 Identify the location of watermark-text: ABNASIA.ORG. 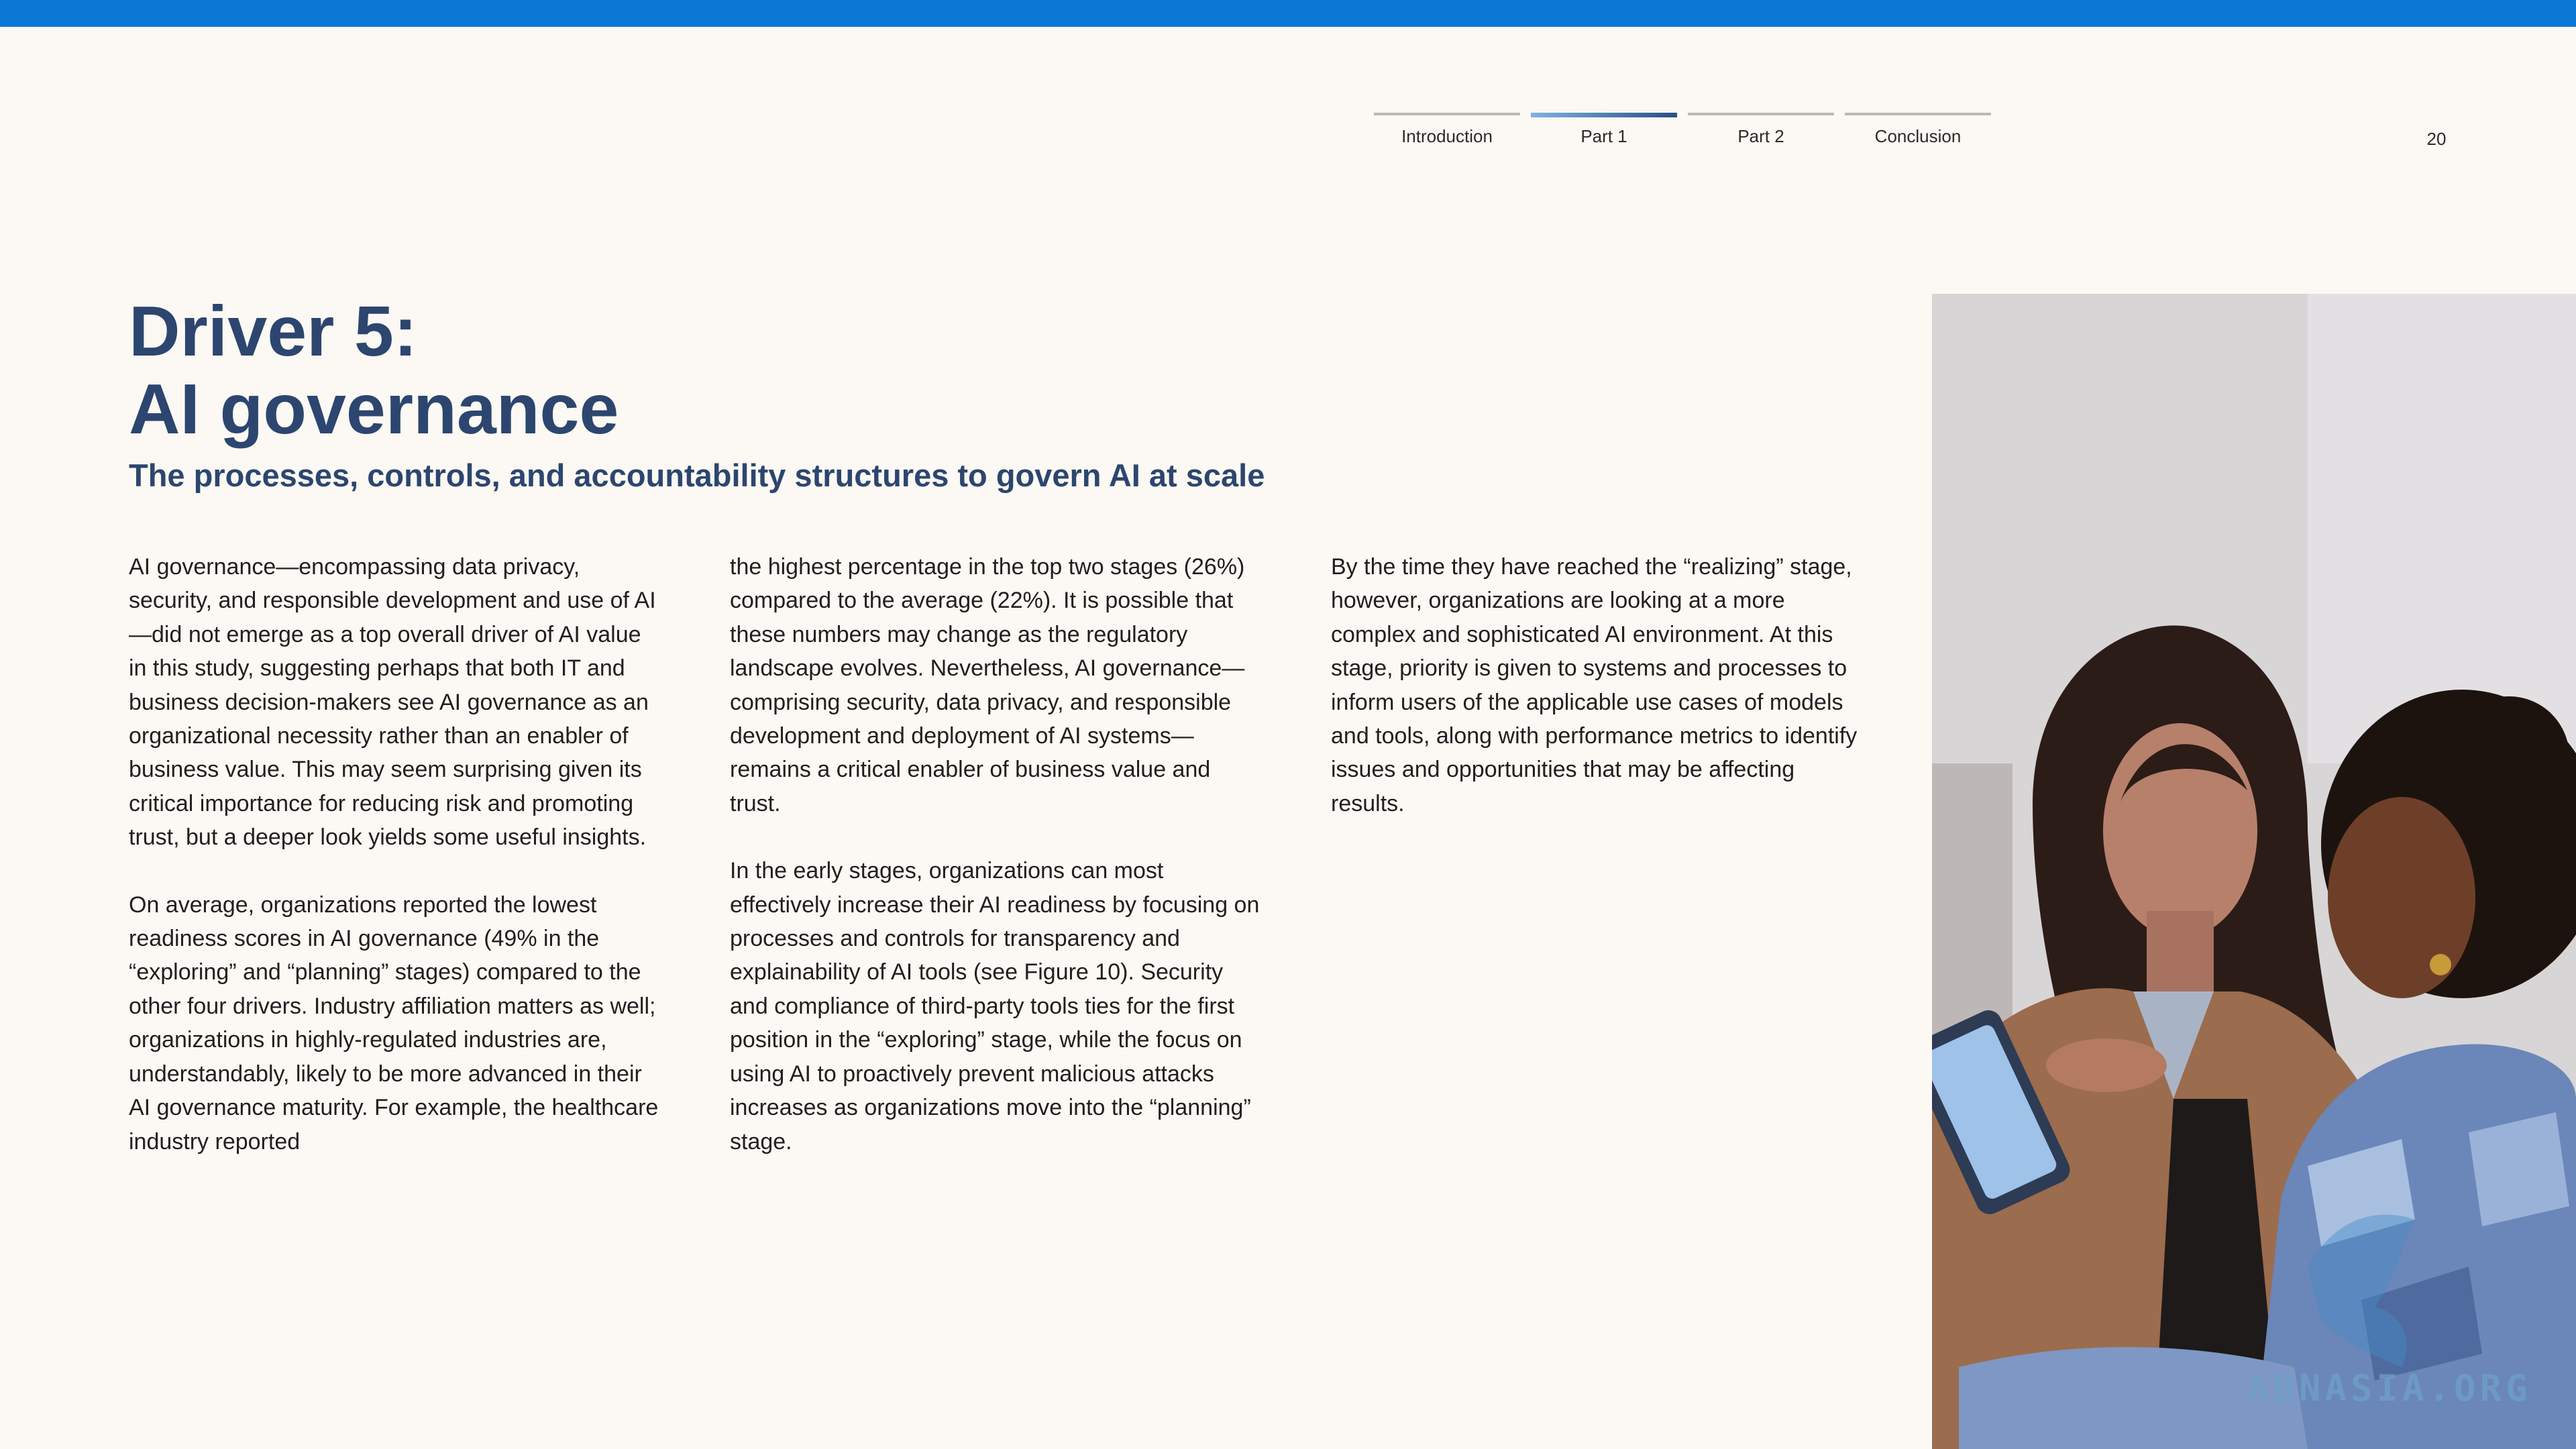
(2389, 1388).